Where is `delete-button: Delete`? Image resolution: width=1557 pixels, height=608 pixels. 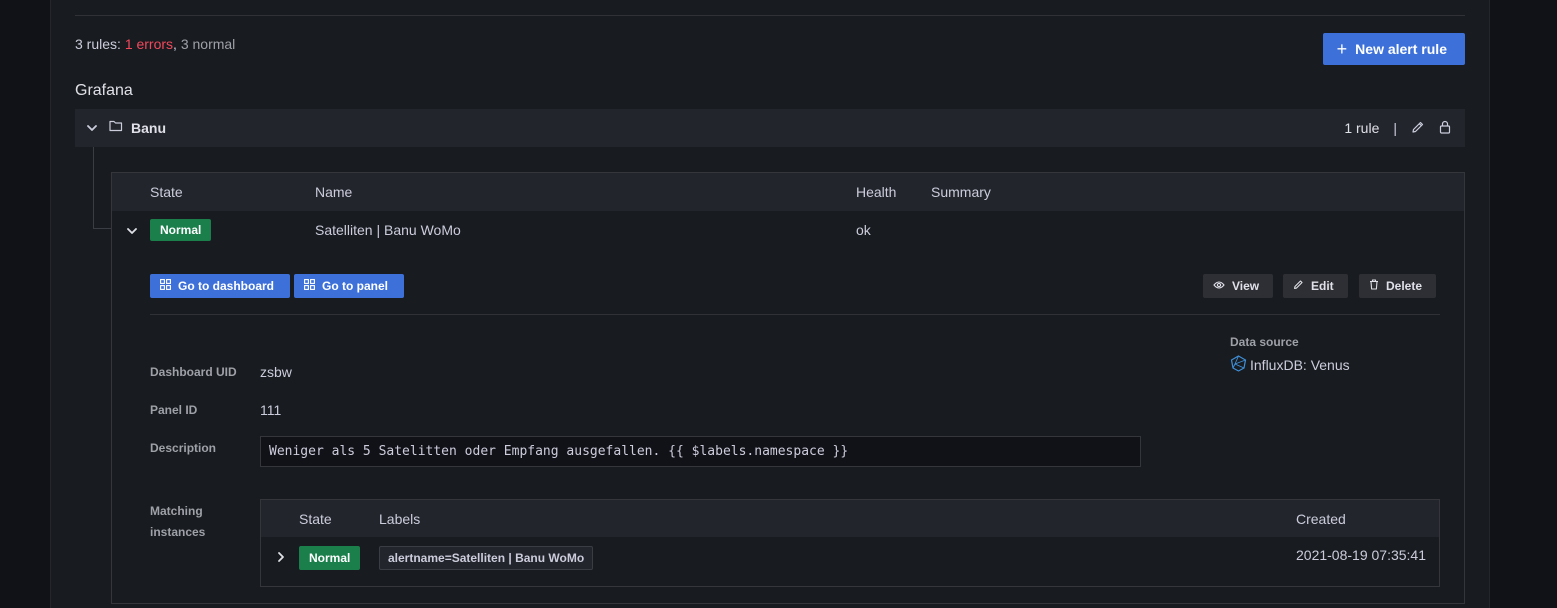 delete-button: Delete is located at coordinates (1398, 286).